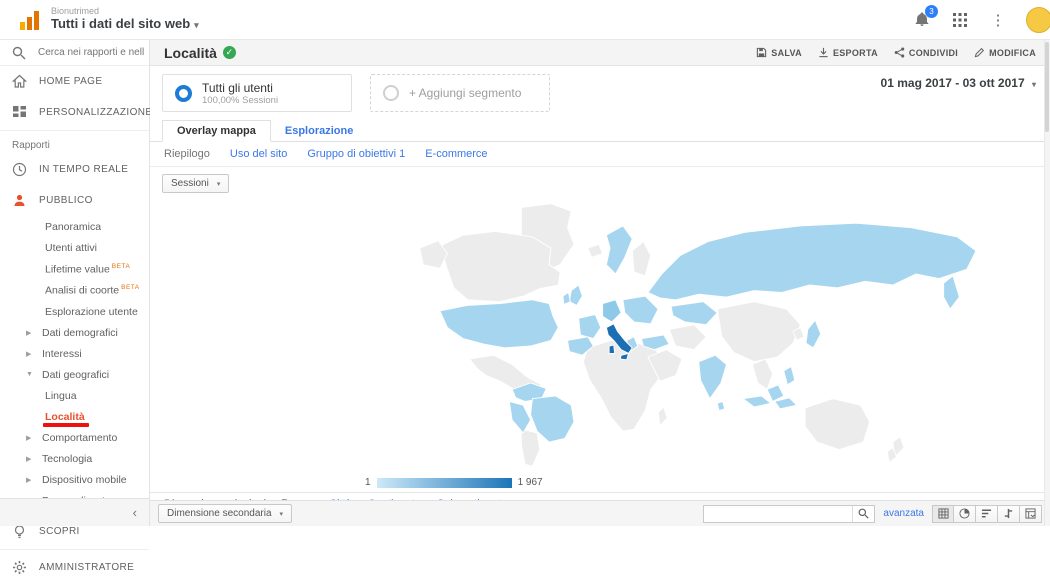  Describe the element at coordinates (74, 269) in the screenshot. I see `sidebar-item-lifetime-value: Lifetime valueBETA` at that location.